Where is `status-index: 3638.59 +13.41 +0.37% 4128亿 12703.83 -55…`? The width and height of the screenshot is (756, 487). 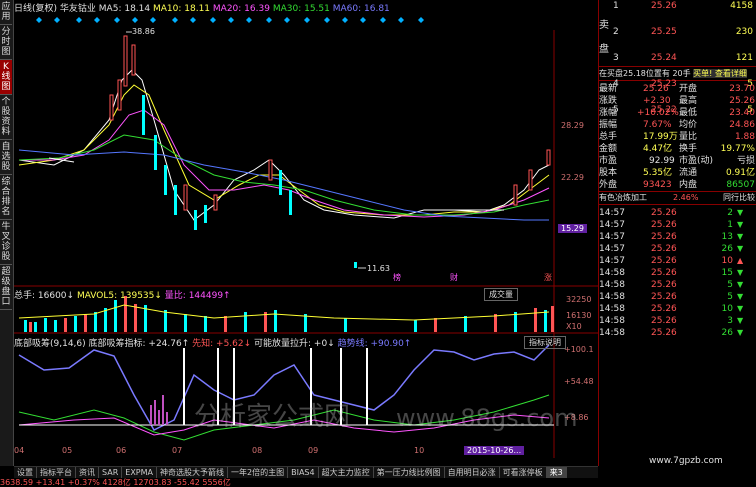
status-index: 3638.59 +13.41 +0.37% 4128亿 12703.83 -55… is located at coordinates (115, 482).